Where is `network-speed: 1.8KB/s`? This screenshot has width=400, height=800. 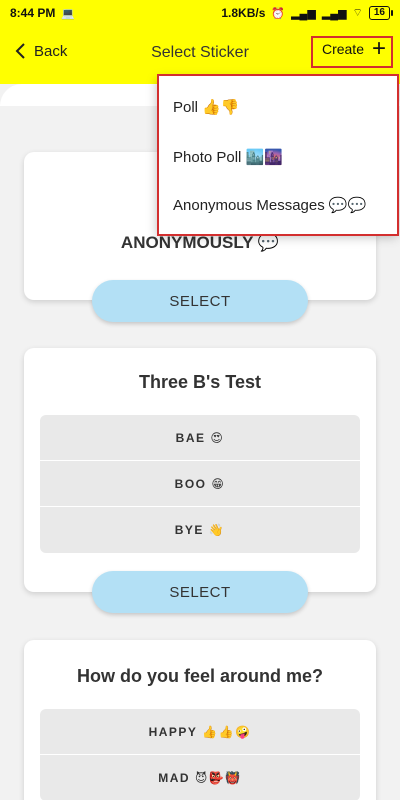
network-speed: 1.8KB/s is located at coordinates (243, 13).